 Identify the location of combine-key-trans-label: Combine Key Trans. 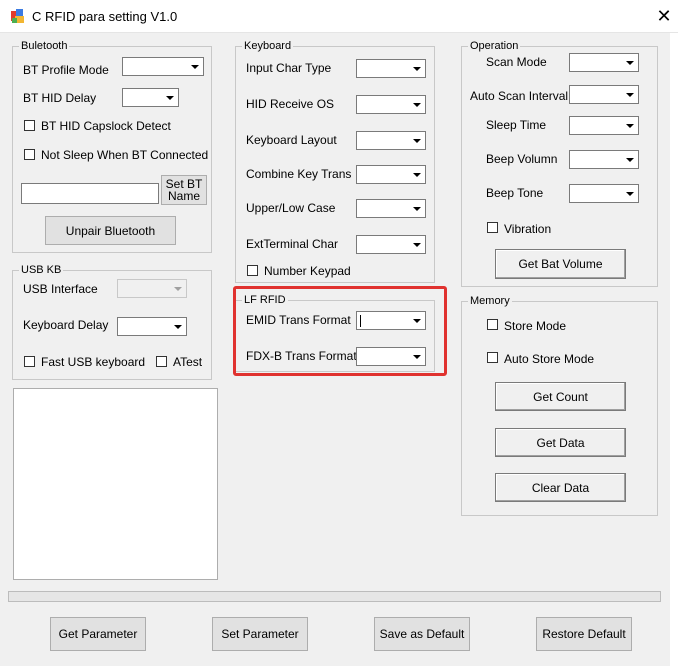
(299, 174).